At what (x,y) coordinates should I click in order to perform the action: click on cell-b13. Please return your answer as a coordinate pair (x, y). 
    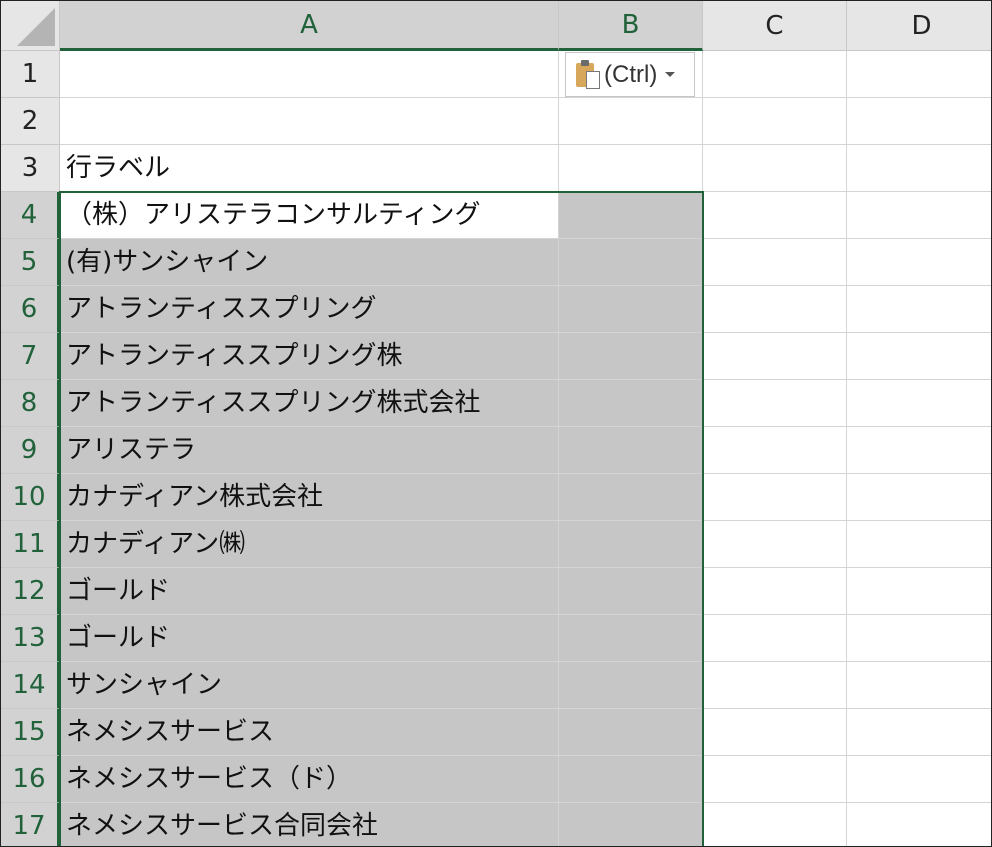
    Looking at the image, I should click on (631, 638).